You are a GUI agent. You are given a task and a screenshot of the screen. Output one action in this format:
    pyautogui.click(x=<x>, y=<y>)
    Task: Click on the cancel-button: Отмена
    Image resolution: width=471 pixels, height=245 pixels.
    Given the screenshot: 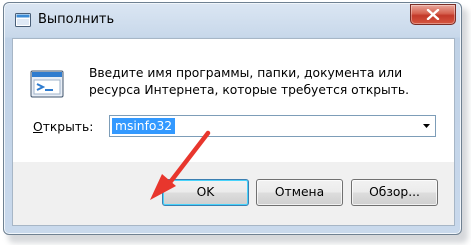 What is the action you would take?
    pyautogui.click(x=299, y=192)
    